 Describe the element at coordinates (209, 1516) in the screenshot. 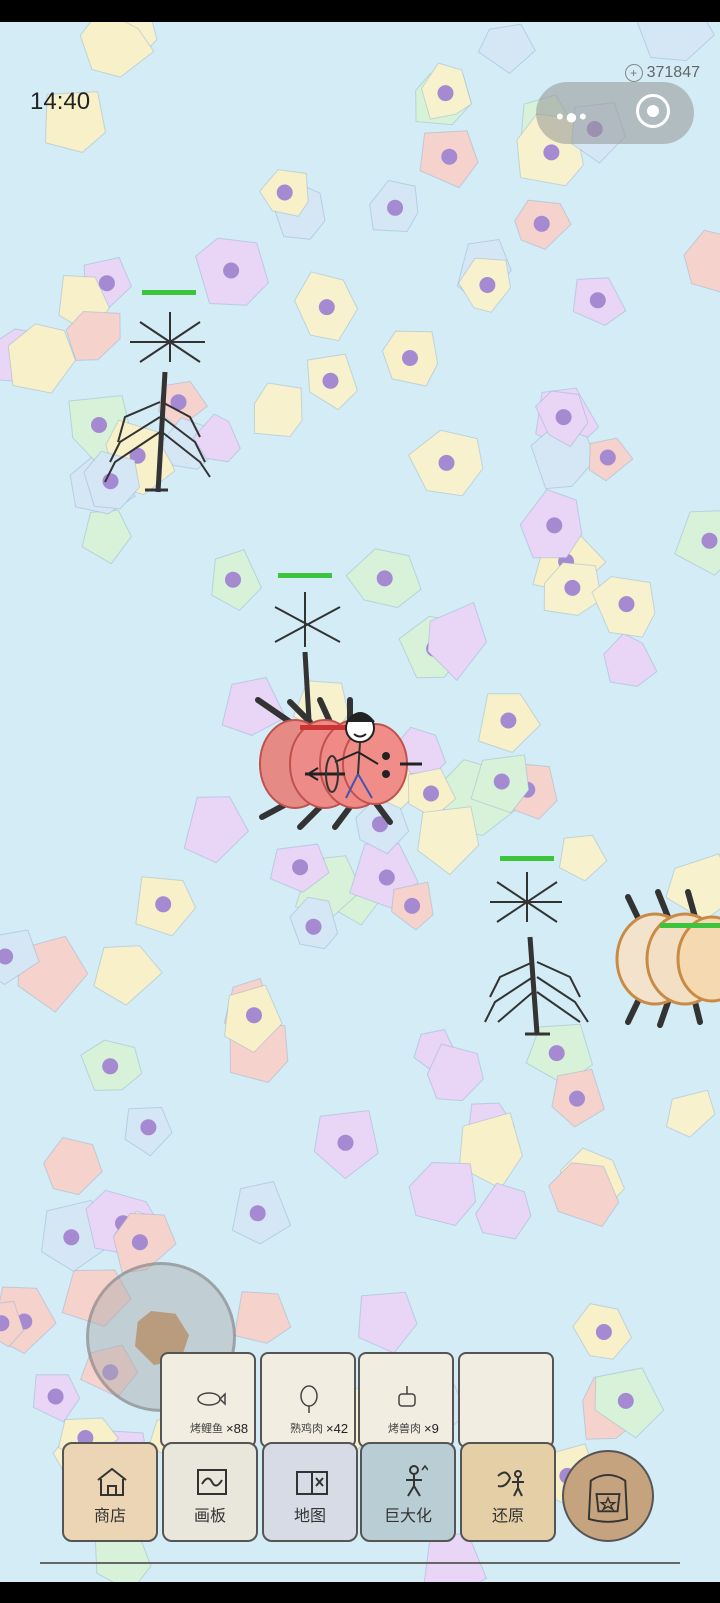

I see `canvas-label: 画板` at that location.